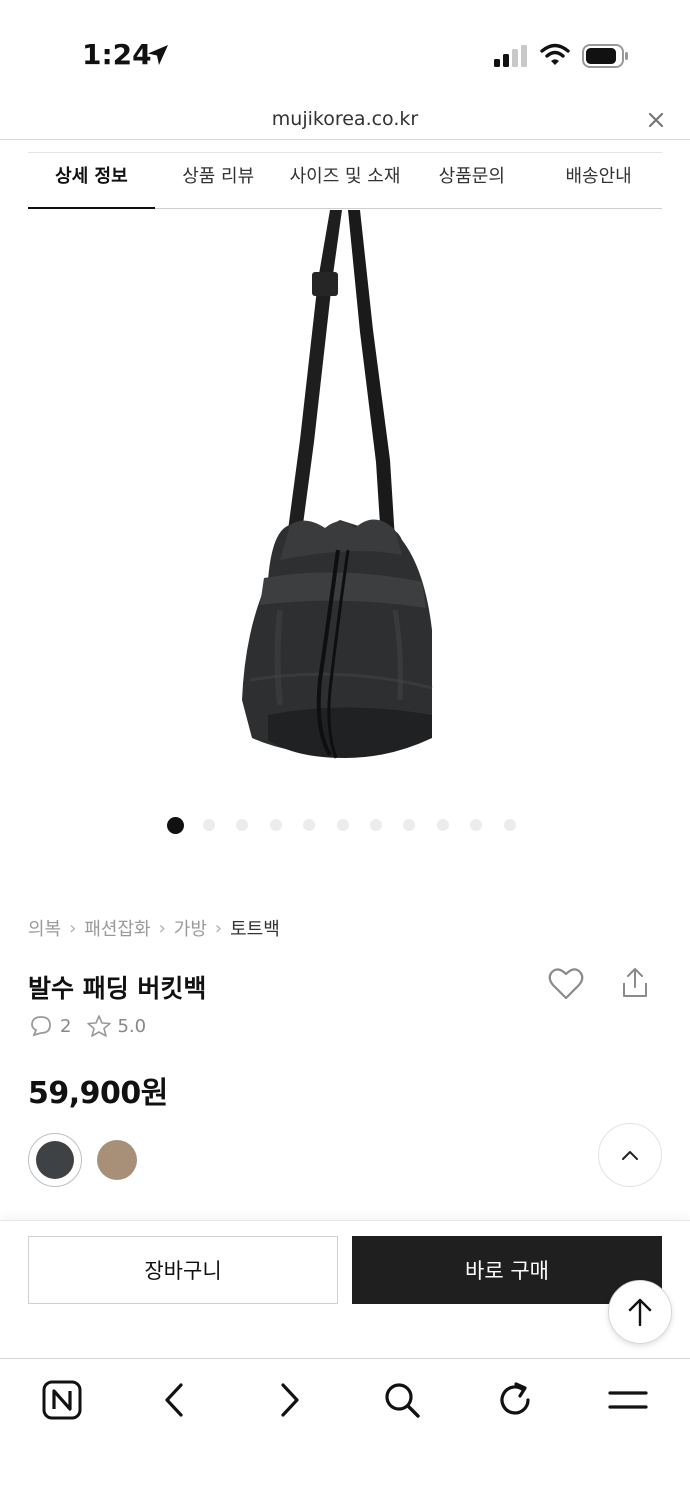 This screenshot has height=1500, width=690. What do you see at coordinates (345, 50) in the screenshot?
I see `status-bar: 1:24` at bounding box center [345, 50].